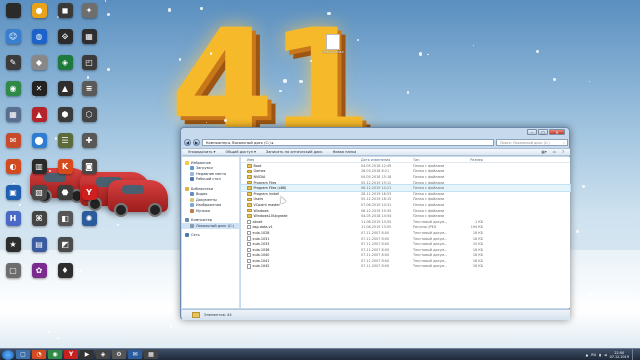 This screenshot has height=360, width=640. I want to click on desktop-icon: ✺, so click(89, 224).